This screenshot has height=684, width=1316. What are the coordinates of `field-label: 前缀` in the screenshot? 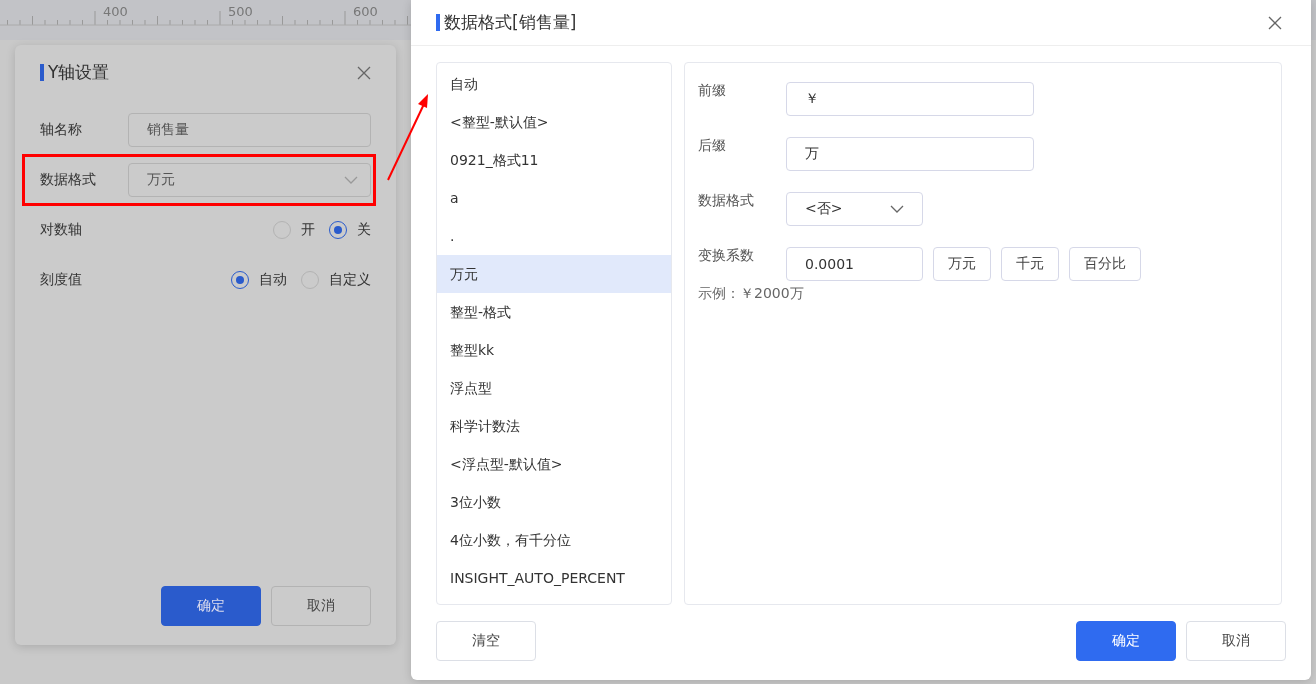 It's located at (712, 91).